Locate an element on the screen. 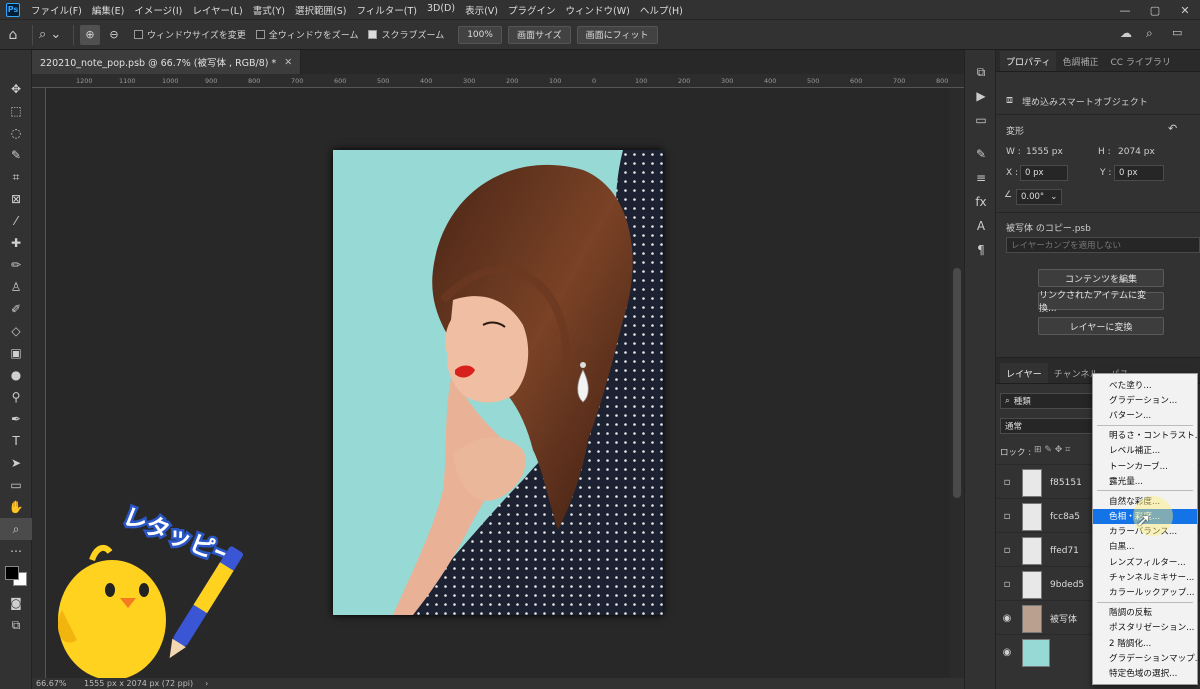 This screenshot has width=1200, height=689. scrollbar-thumb is located at coordinates (957, 383).